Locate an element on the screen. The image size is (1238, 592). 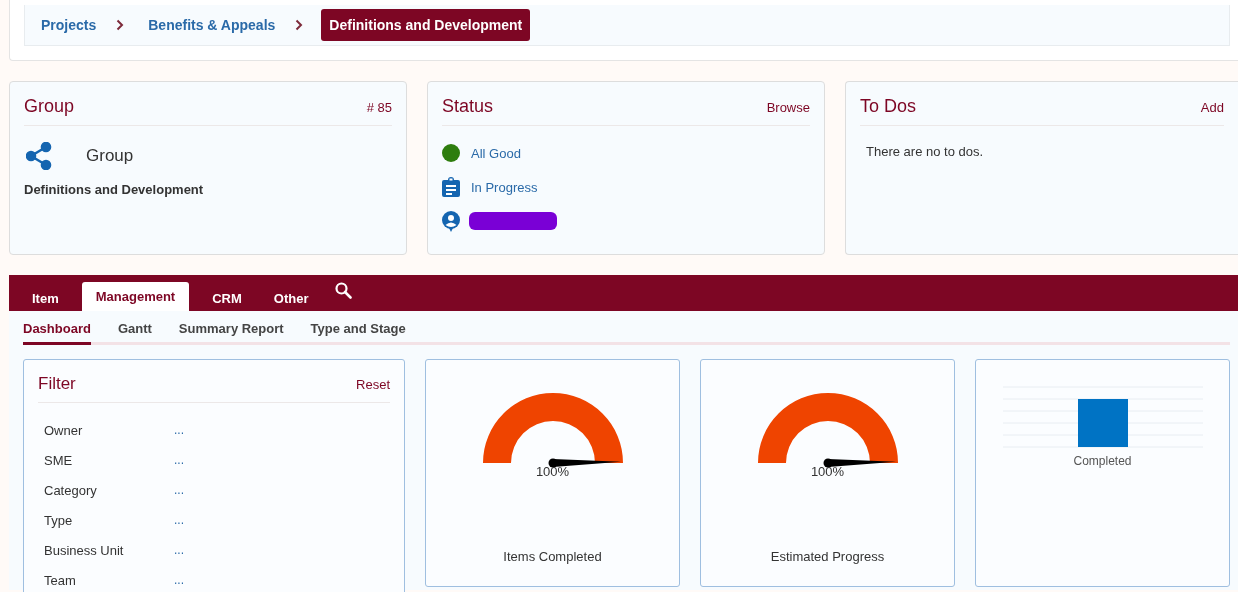
reset-link: Reset is located at coordinates (373, 384).